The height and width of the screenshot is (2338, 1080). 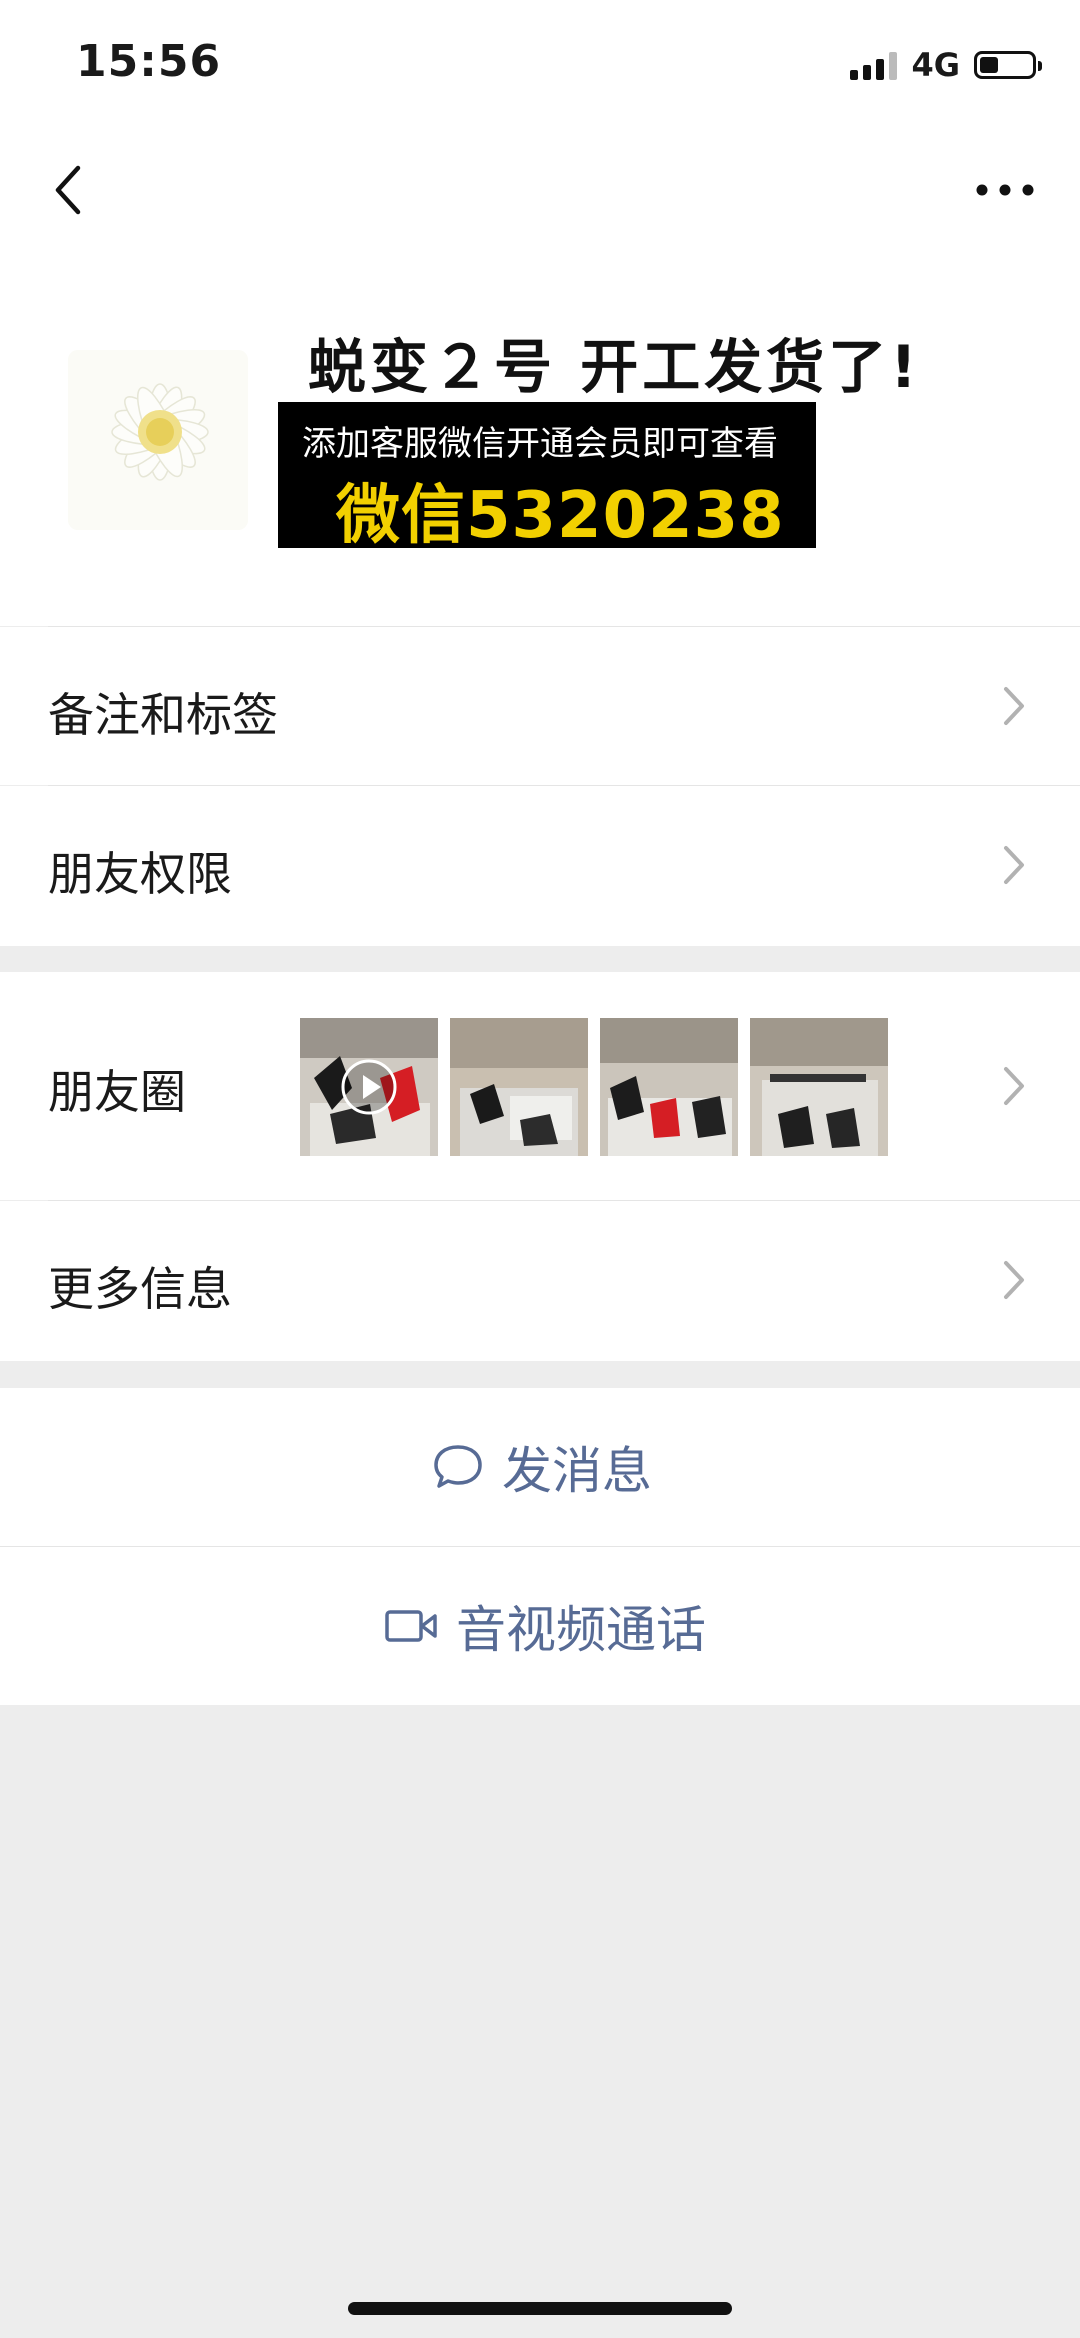 I want to click on row-friend-permissions: 朋友权限, so click(x=540, y=866).